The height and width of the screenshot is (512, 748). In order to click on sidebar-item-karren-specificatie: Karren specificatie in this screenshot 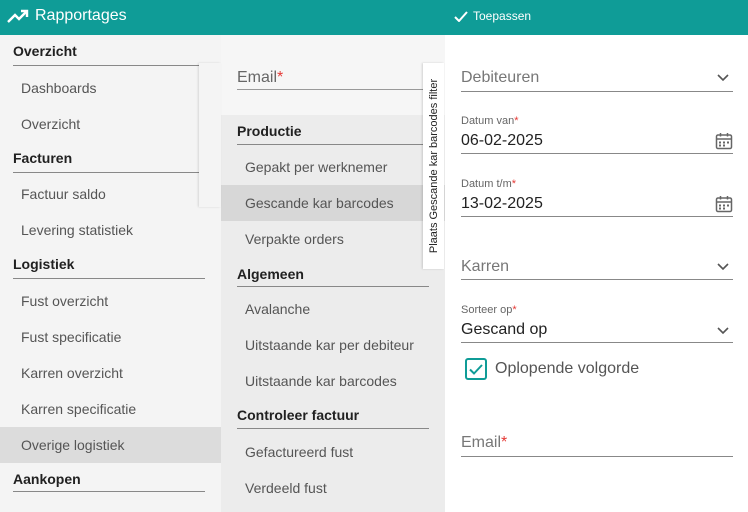, I will do `click(110, 409)`.